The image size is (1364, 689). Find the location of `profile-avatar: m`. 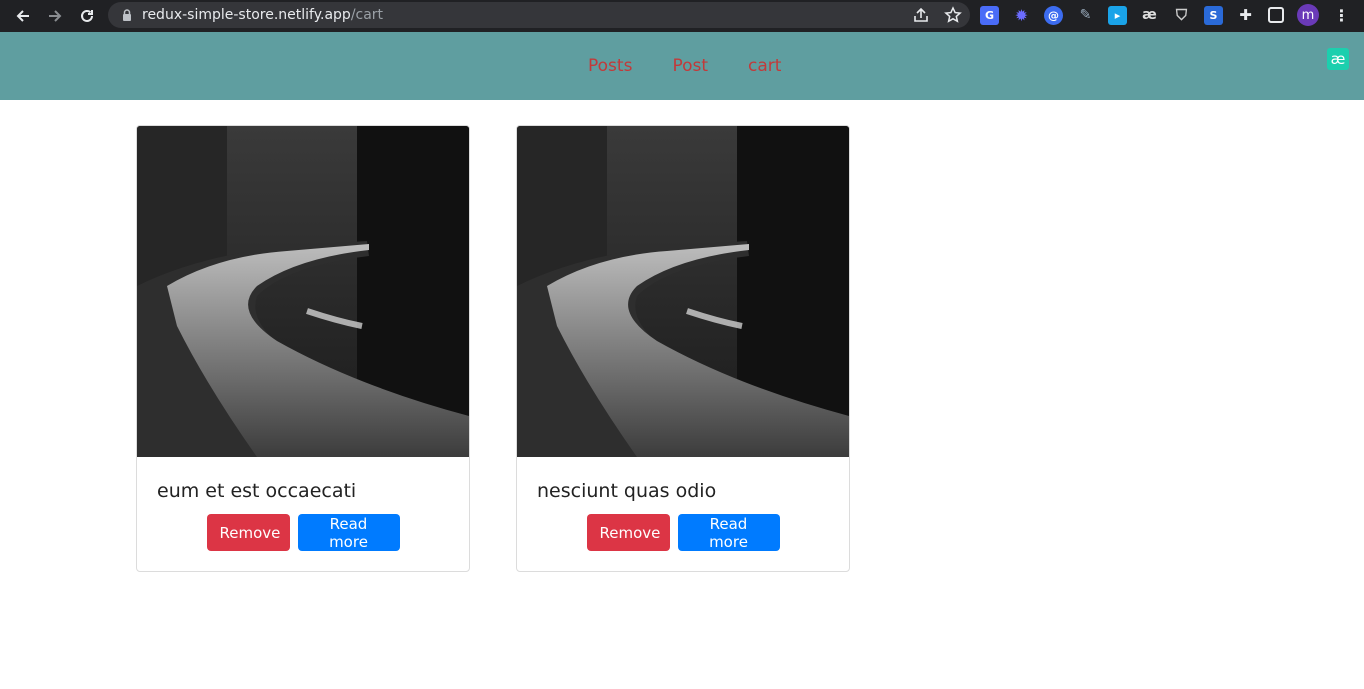

profile-avatar: m is located at coordinates (1308, 15).